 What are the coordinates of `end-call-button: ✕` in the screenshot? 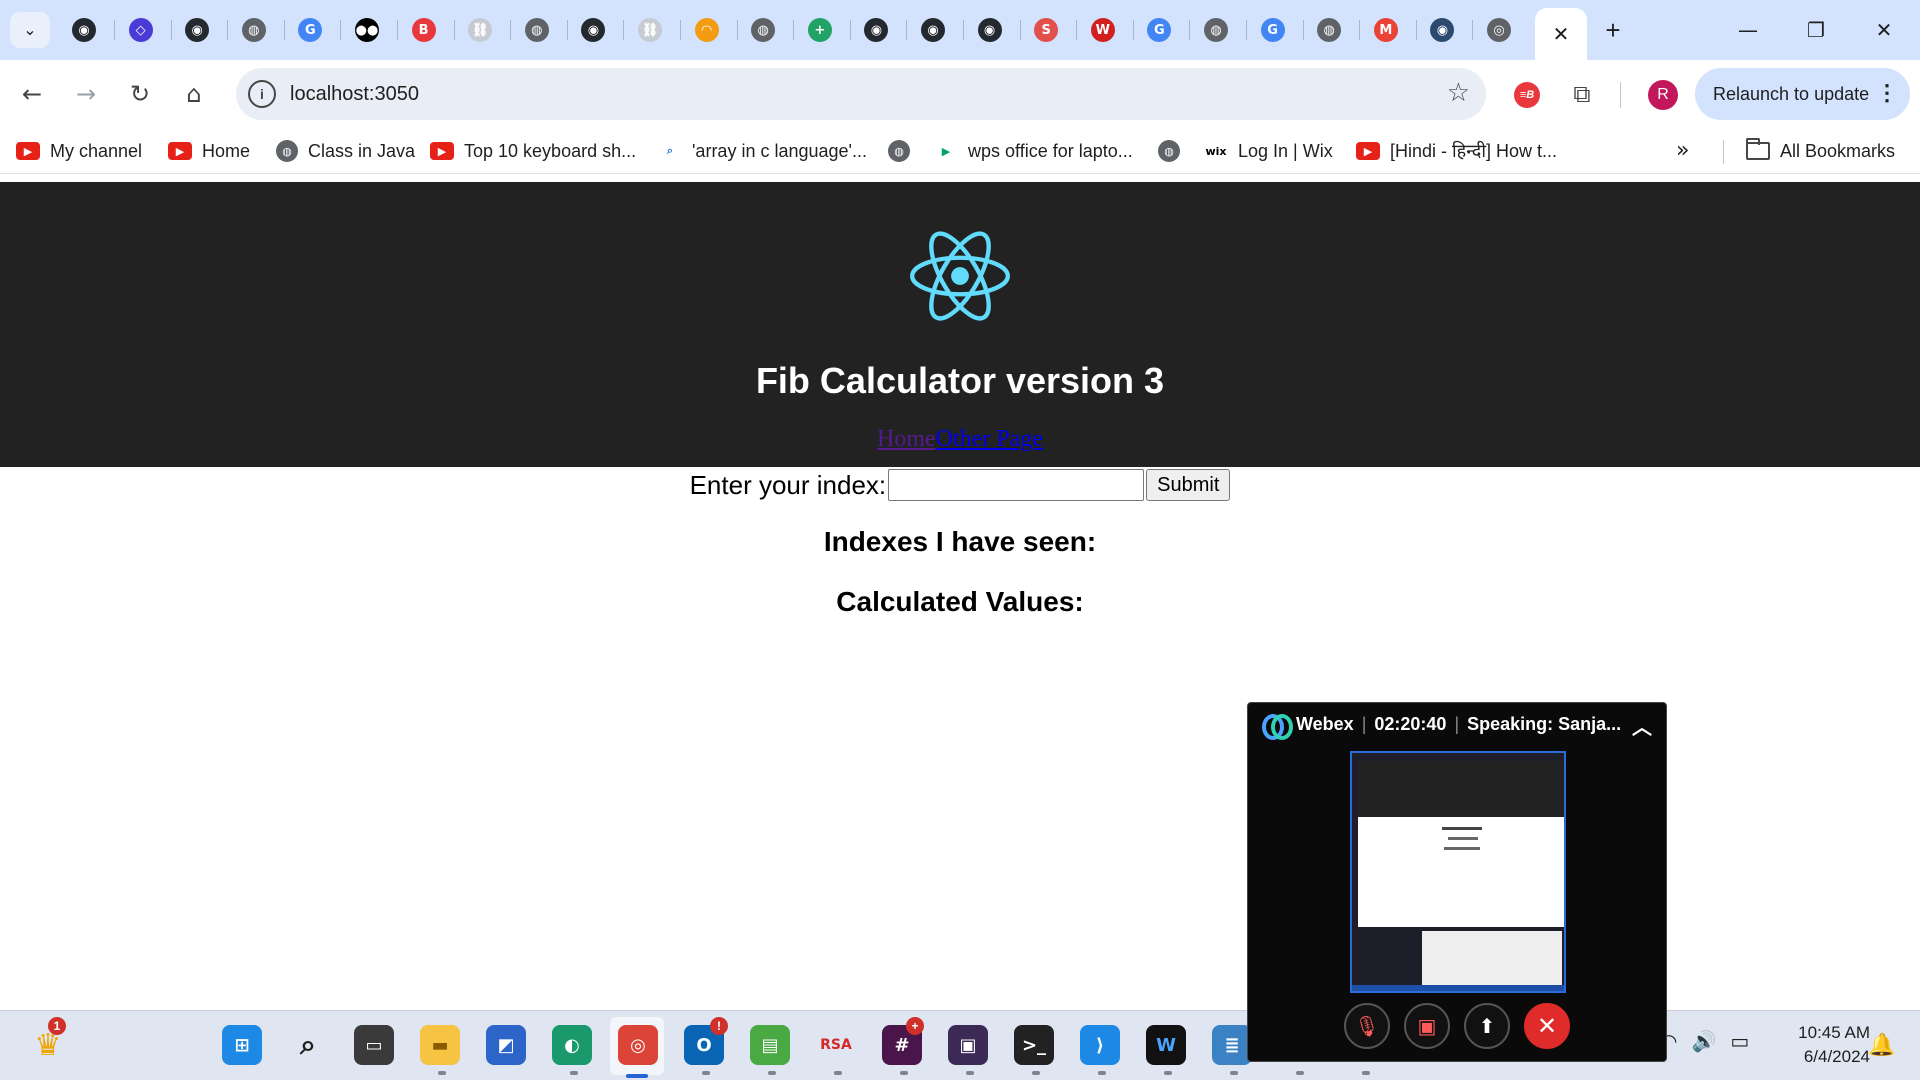 It's located at (1547, 1026).